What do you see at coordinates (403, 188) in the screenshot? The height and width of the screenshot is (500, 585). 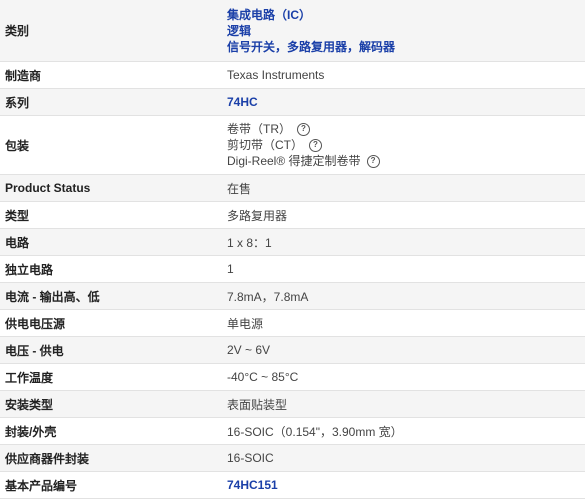 I see `row-value-product-status: 在售` at bounding box center [403, 188].